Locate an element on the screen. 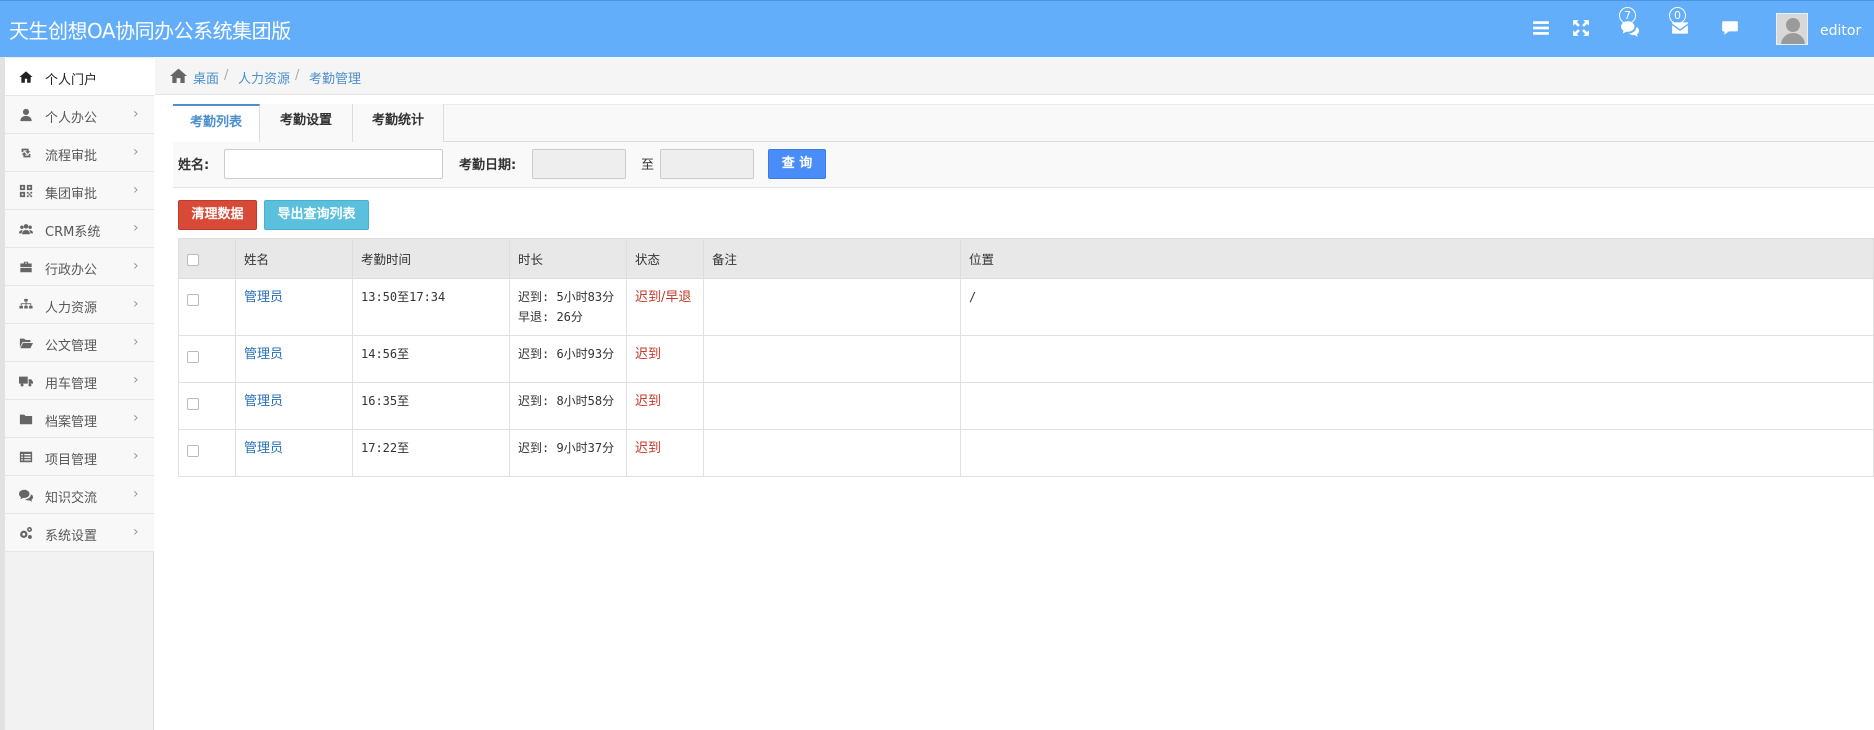 The image size is (1874, 730). tab-attendance-stats: 考勤统计 is located at coordinates (398, 123).